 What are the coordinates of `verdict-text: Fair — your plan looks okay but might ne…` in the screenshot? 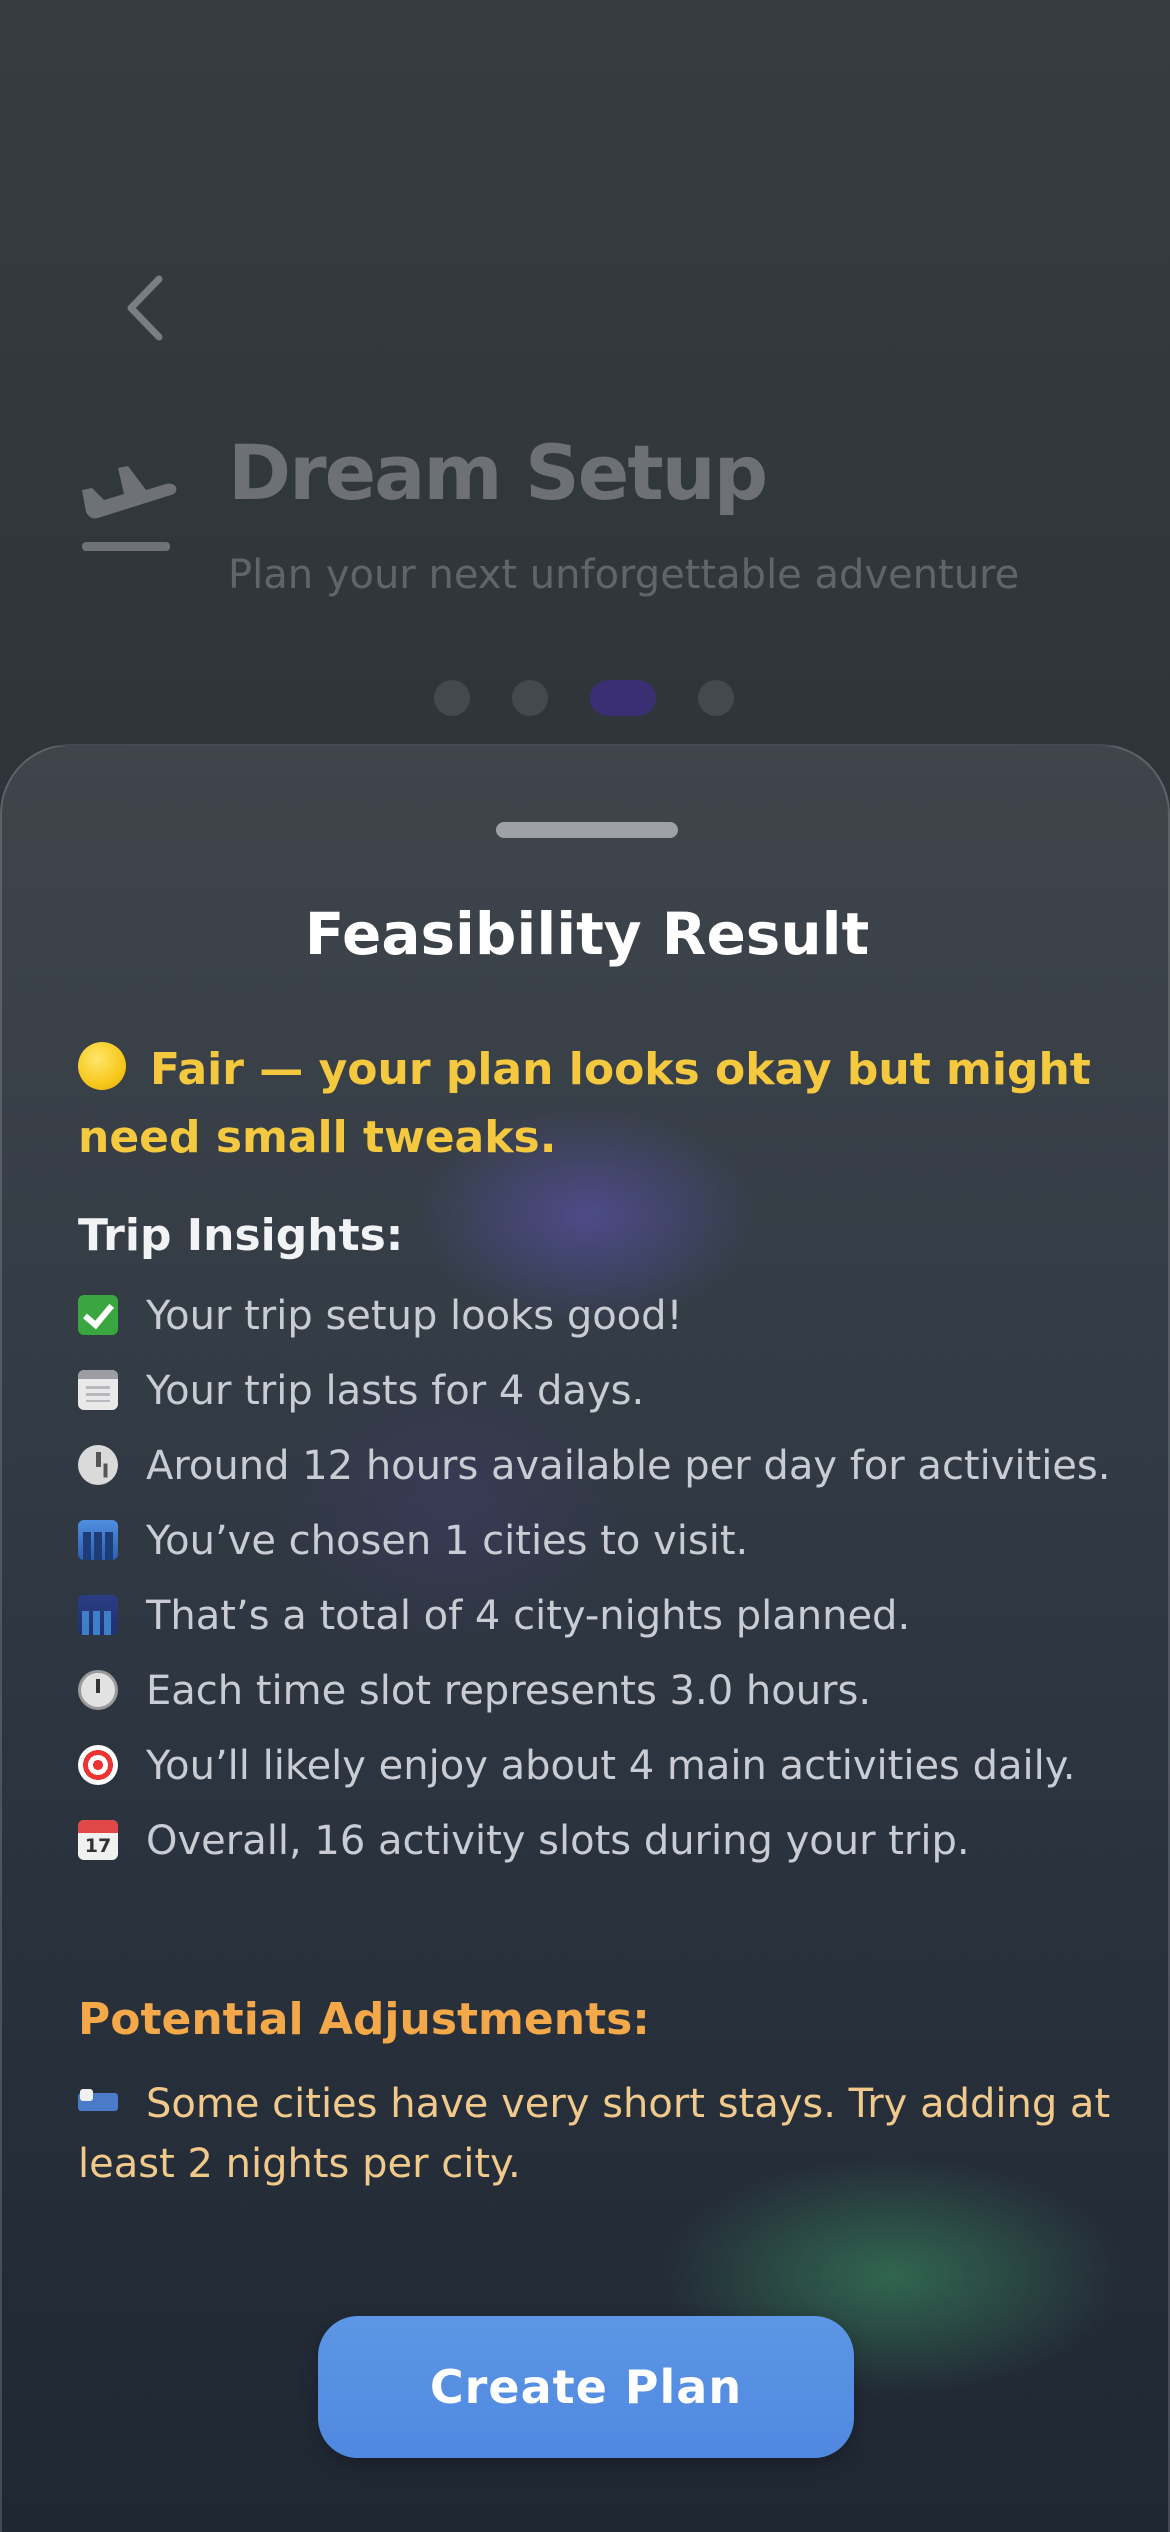 It's located at (584, 1103).